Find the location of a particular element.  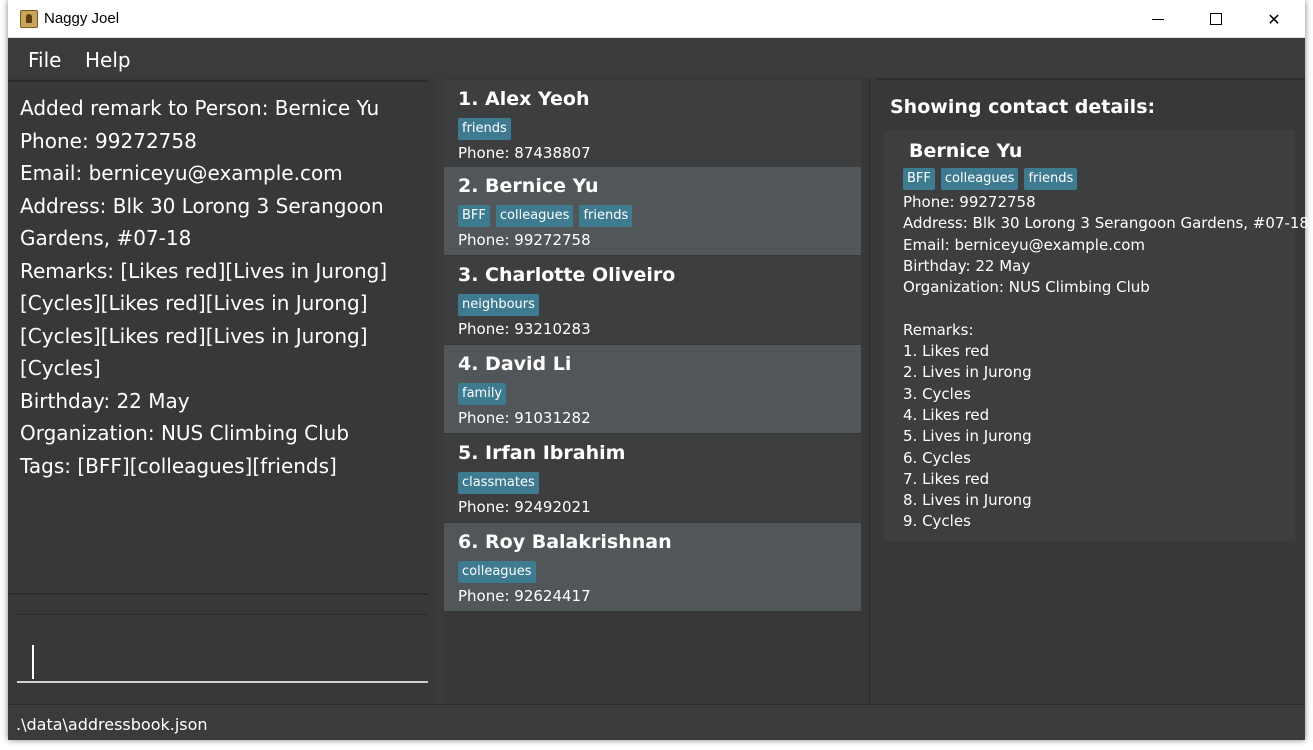

status-file-path: .\data\addressbook.json is located at coordinates (112, 724).